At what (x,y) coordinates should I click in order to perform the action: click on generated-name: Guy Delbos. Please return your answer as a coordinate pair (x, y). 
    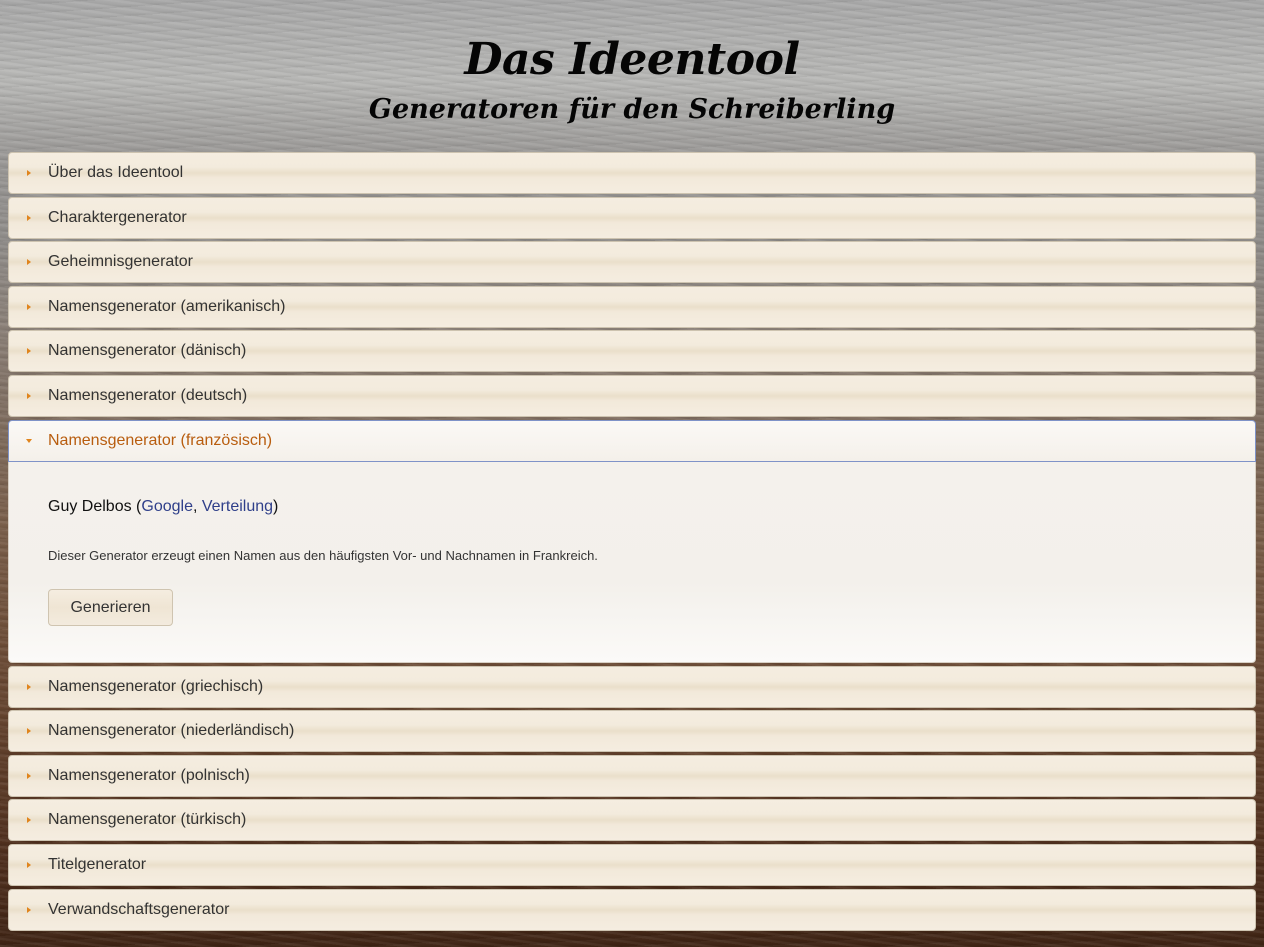
    Looking at the image, I should click on (90, 506).